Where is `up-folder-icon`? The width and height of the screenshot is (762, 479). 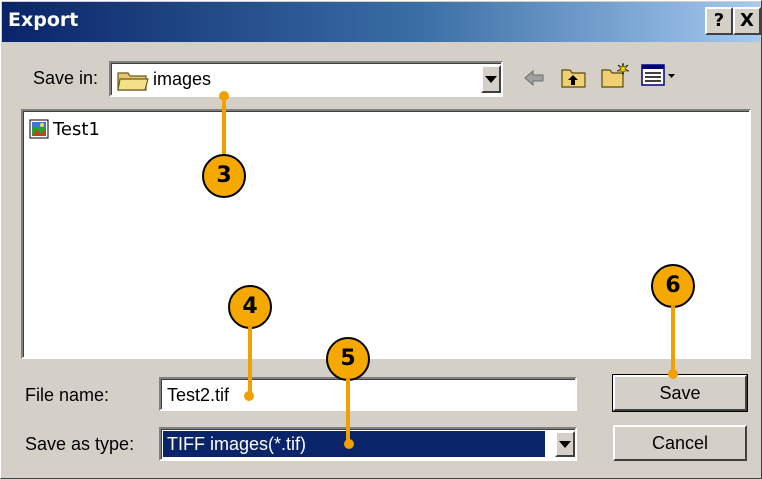
up-folder-icon is located at coordinates (574, 77).